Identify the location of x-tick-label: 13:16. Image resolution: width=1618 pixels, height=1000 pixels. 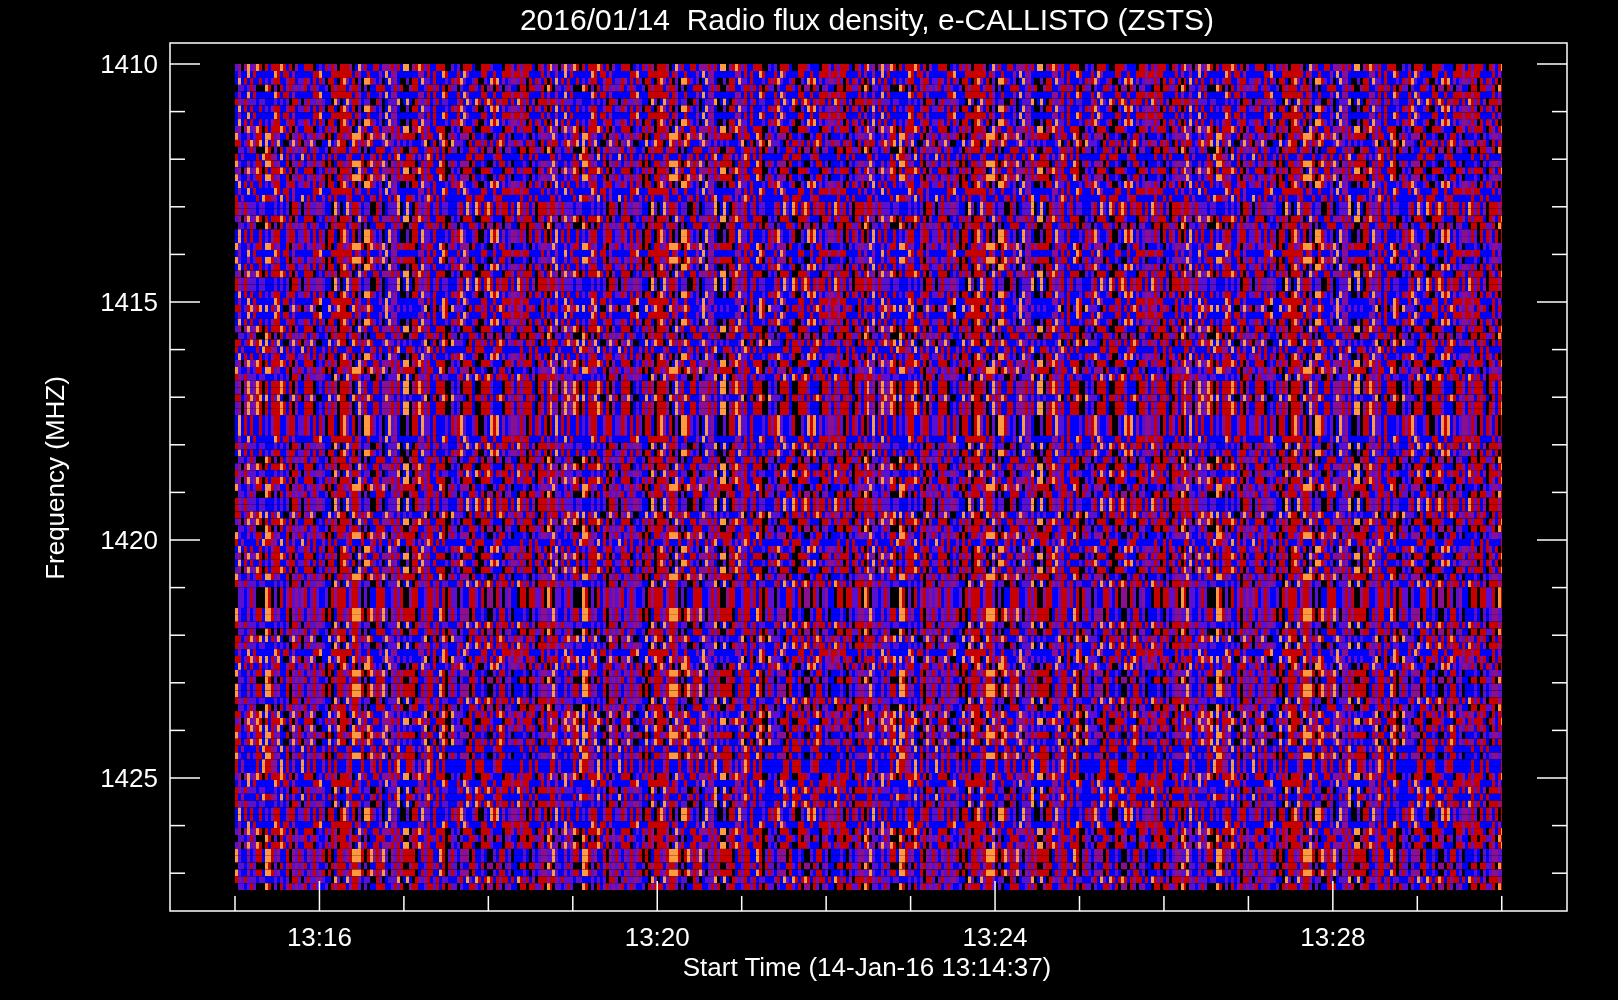
(319, 937).